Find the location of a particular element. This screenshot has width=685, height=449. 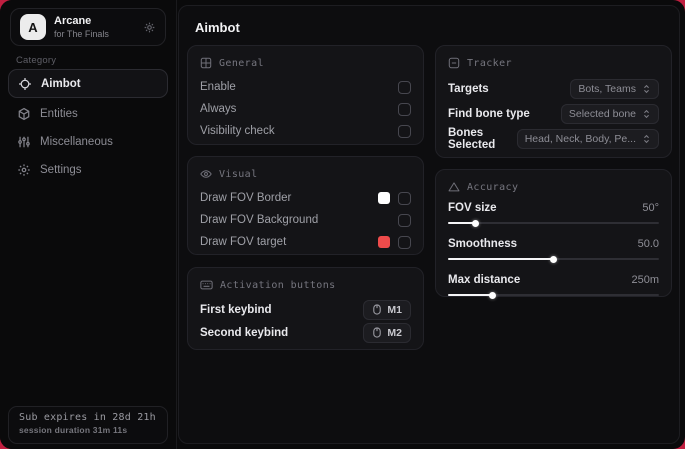

setting-row-second-keybind: Second keybind M2 is located at coordinates (305, 332).